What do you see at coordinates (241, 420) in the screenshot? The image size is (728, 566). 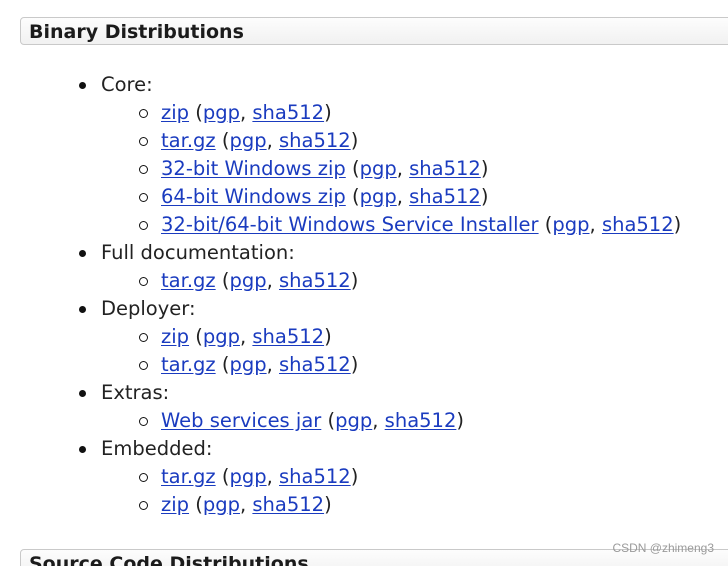 I see `download-link: Web services jar` at bounding box center [241, 420].